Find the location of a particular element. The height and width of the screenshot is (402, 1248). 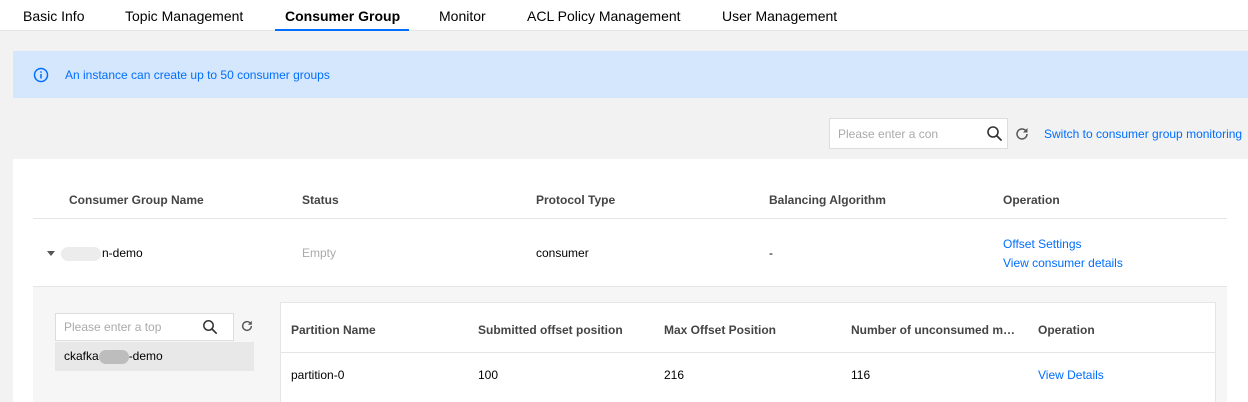

consumer-group-search is located at coordinates (918, 133).